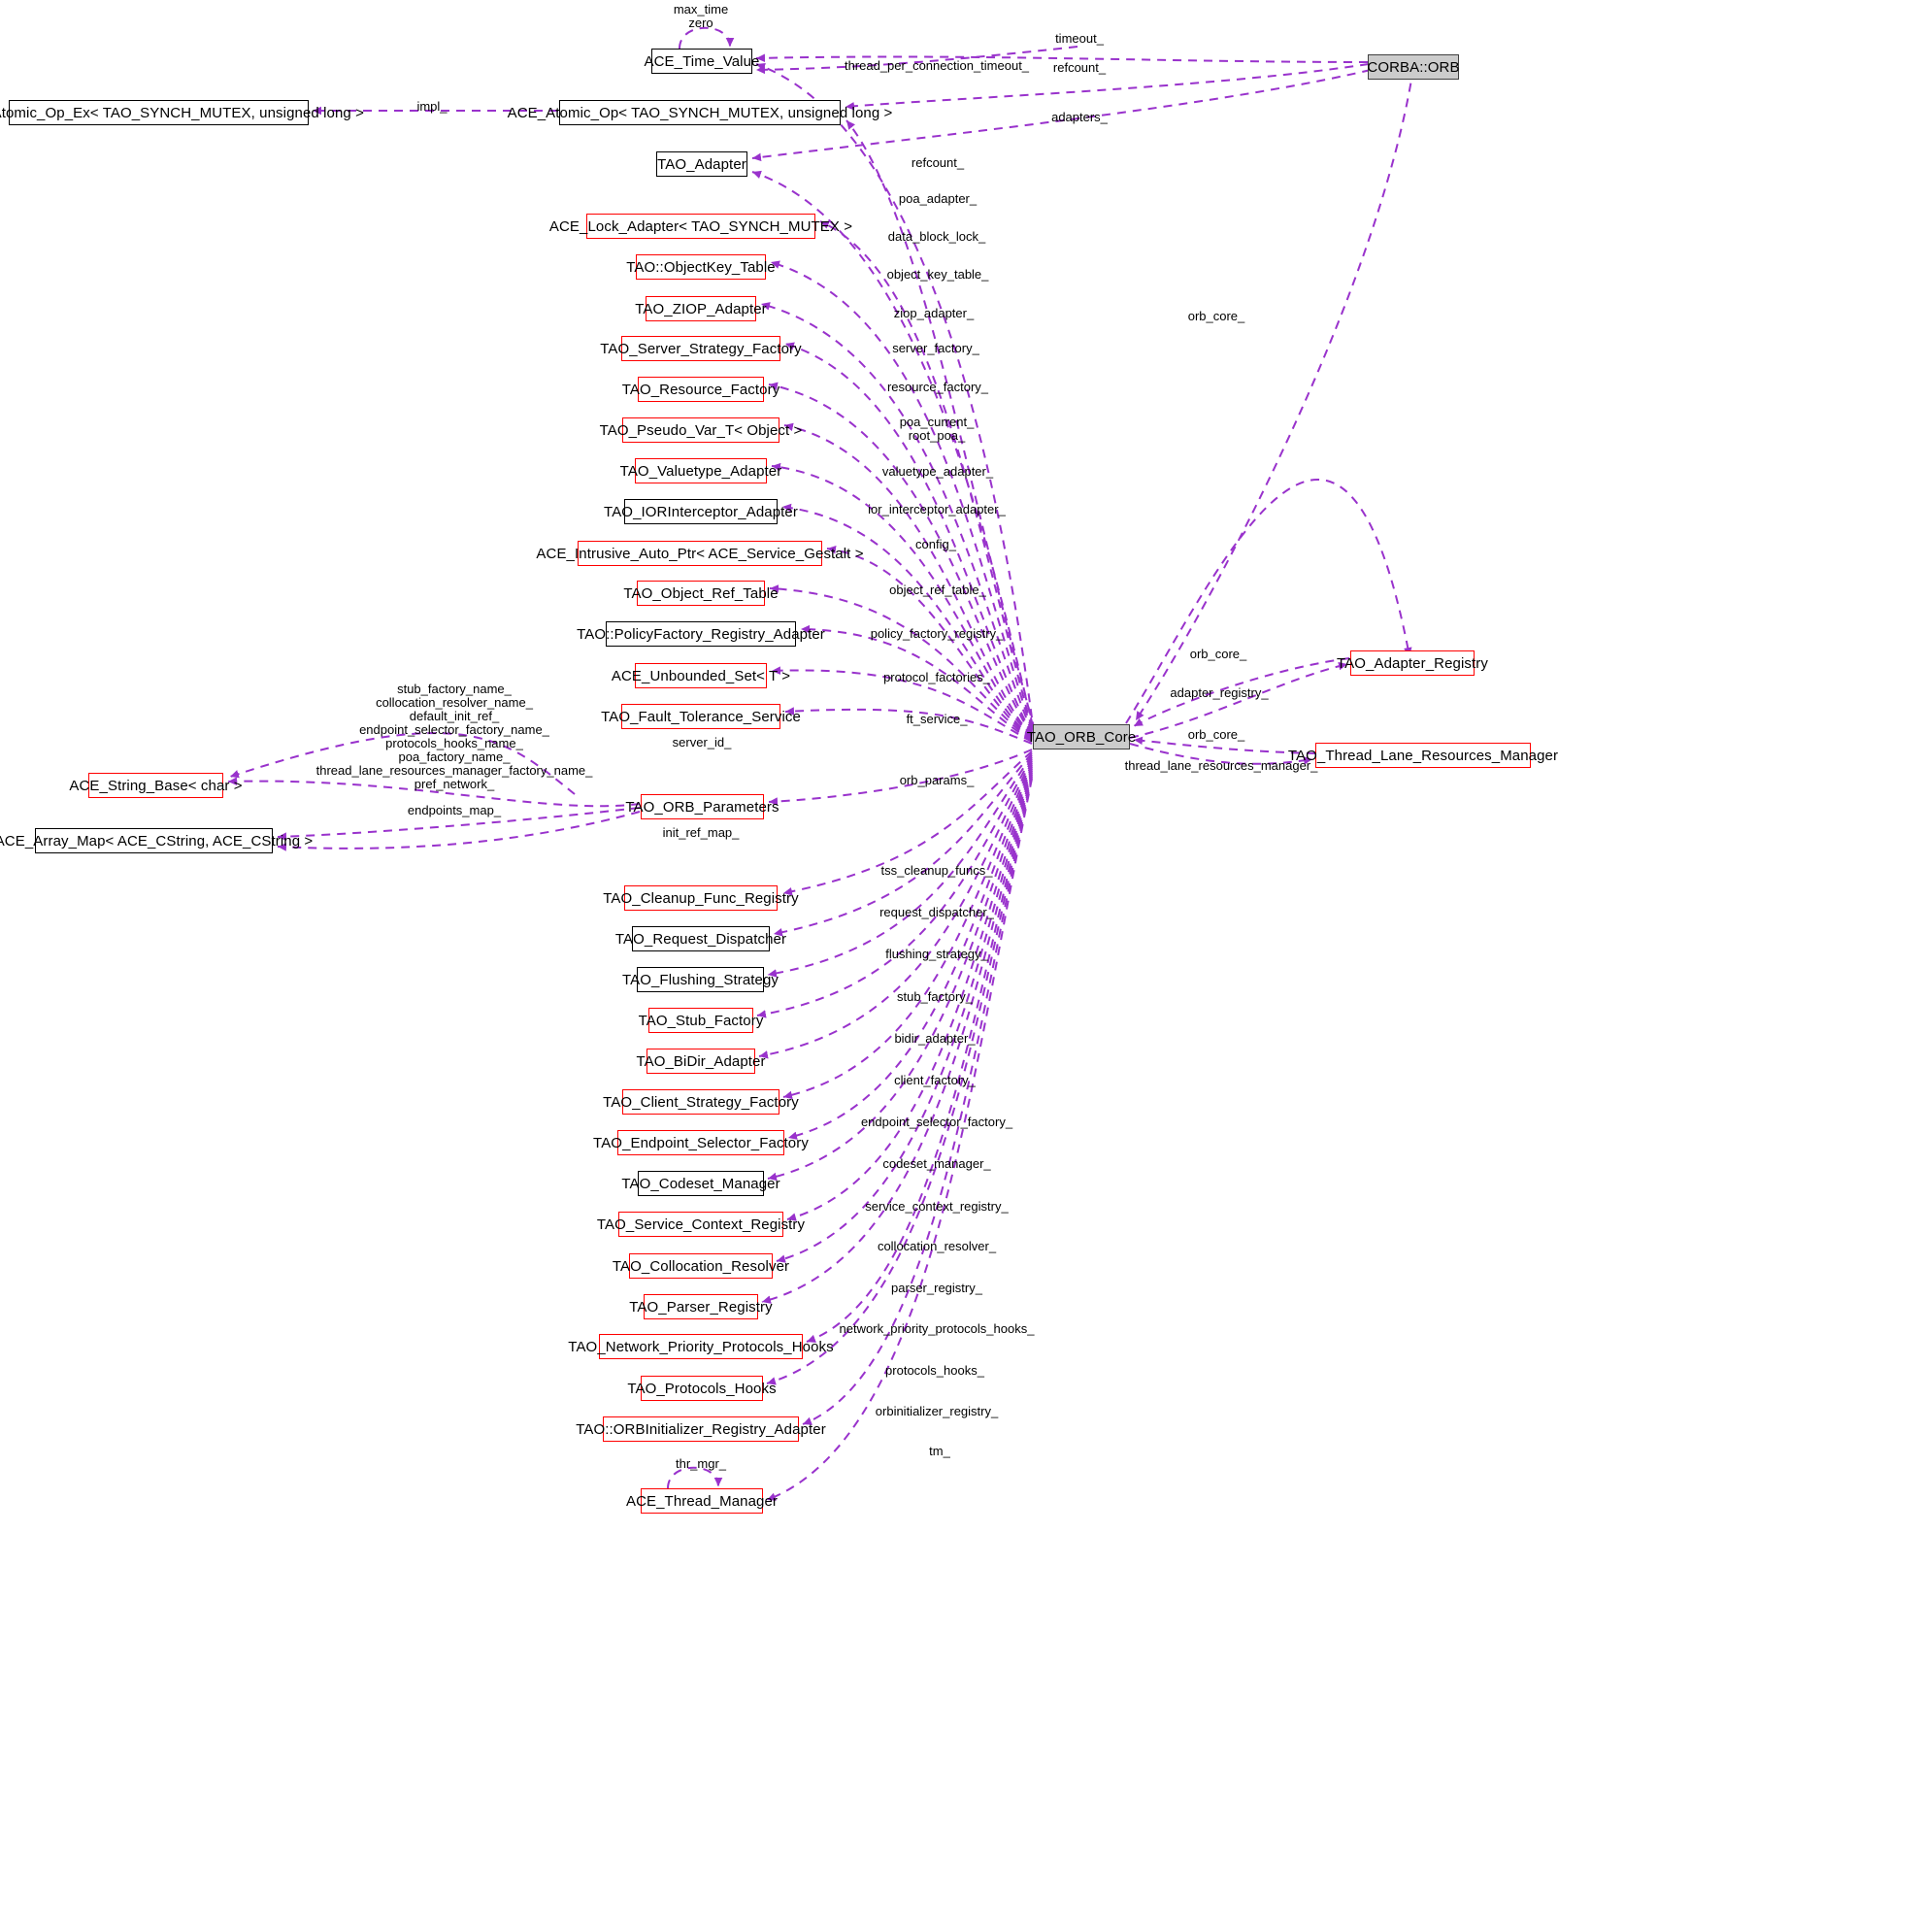 This screenshot has width=1923, height=1932. I want to click on edge-label-policy-factory-registry: policy_factory_registry_, so click(937, 633).